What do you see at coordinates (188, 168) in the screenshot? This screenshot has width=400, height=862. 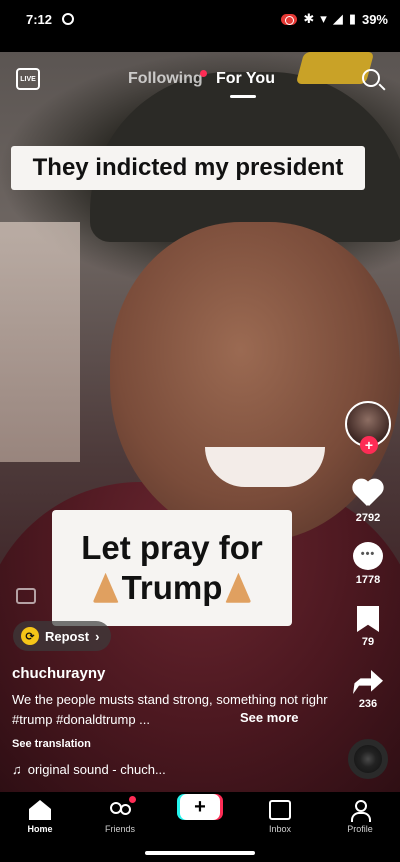 I see `video-caption-top: They indicted my president` at bounding box center [188, 168].